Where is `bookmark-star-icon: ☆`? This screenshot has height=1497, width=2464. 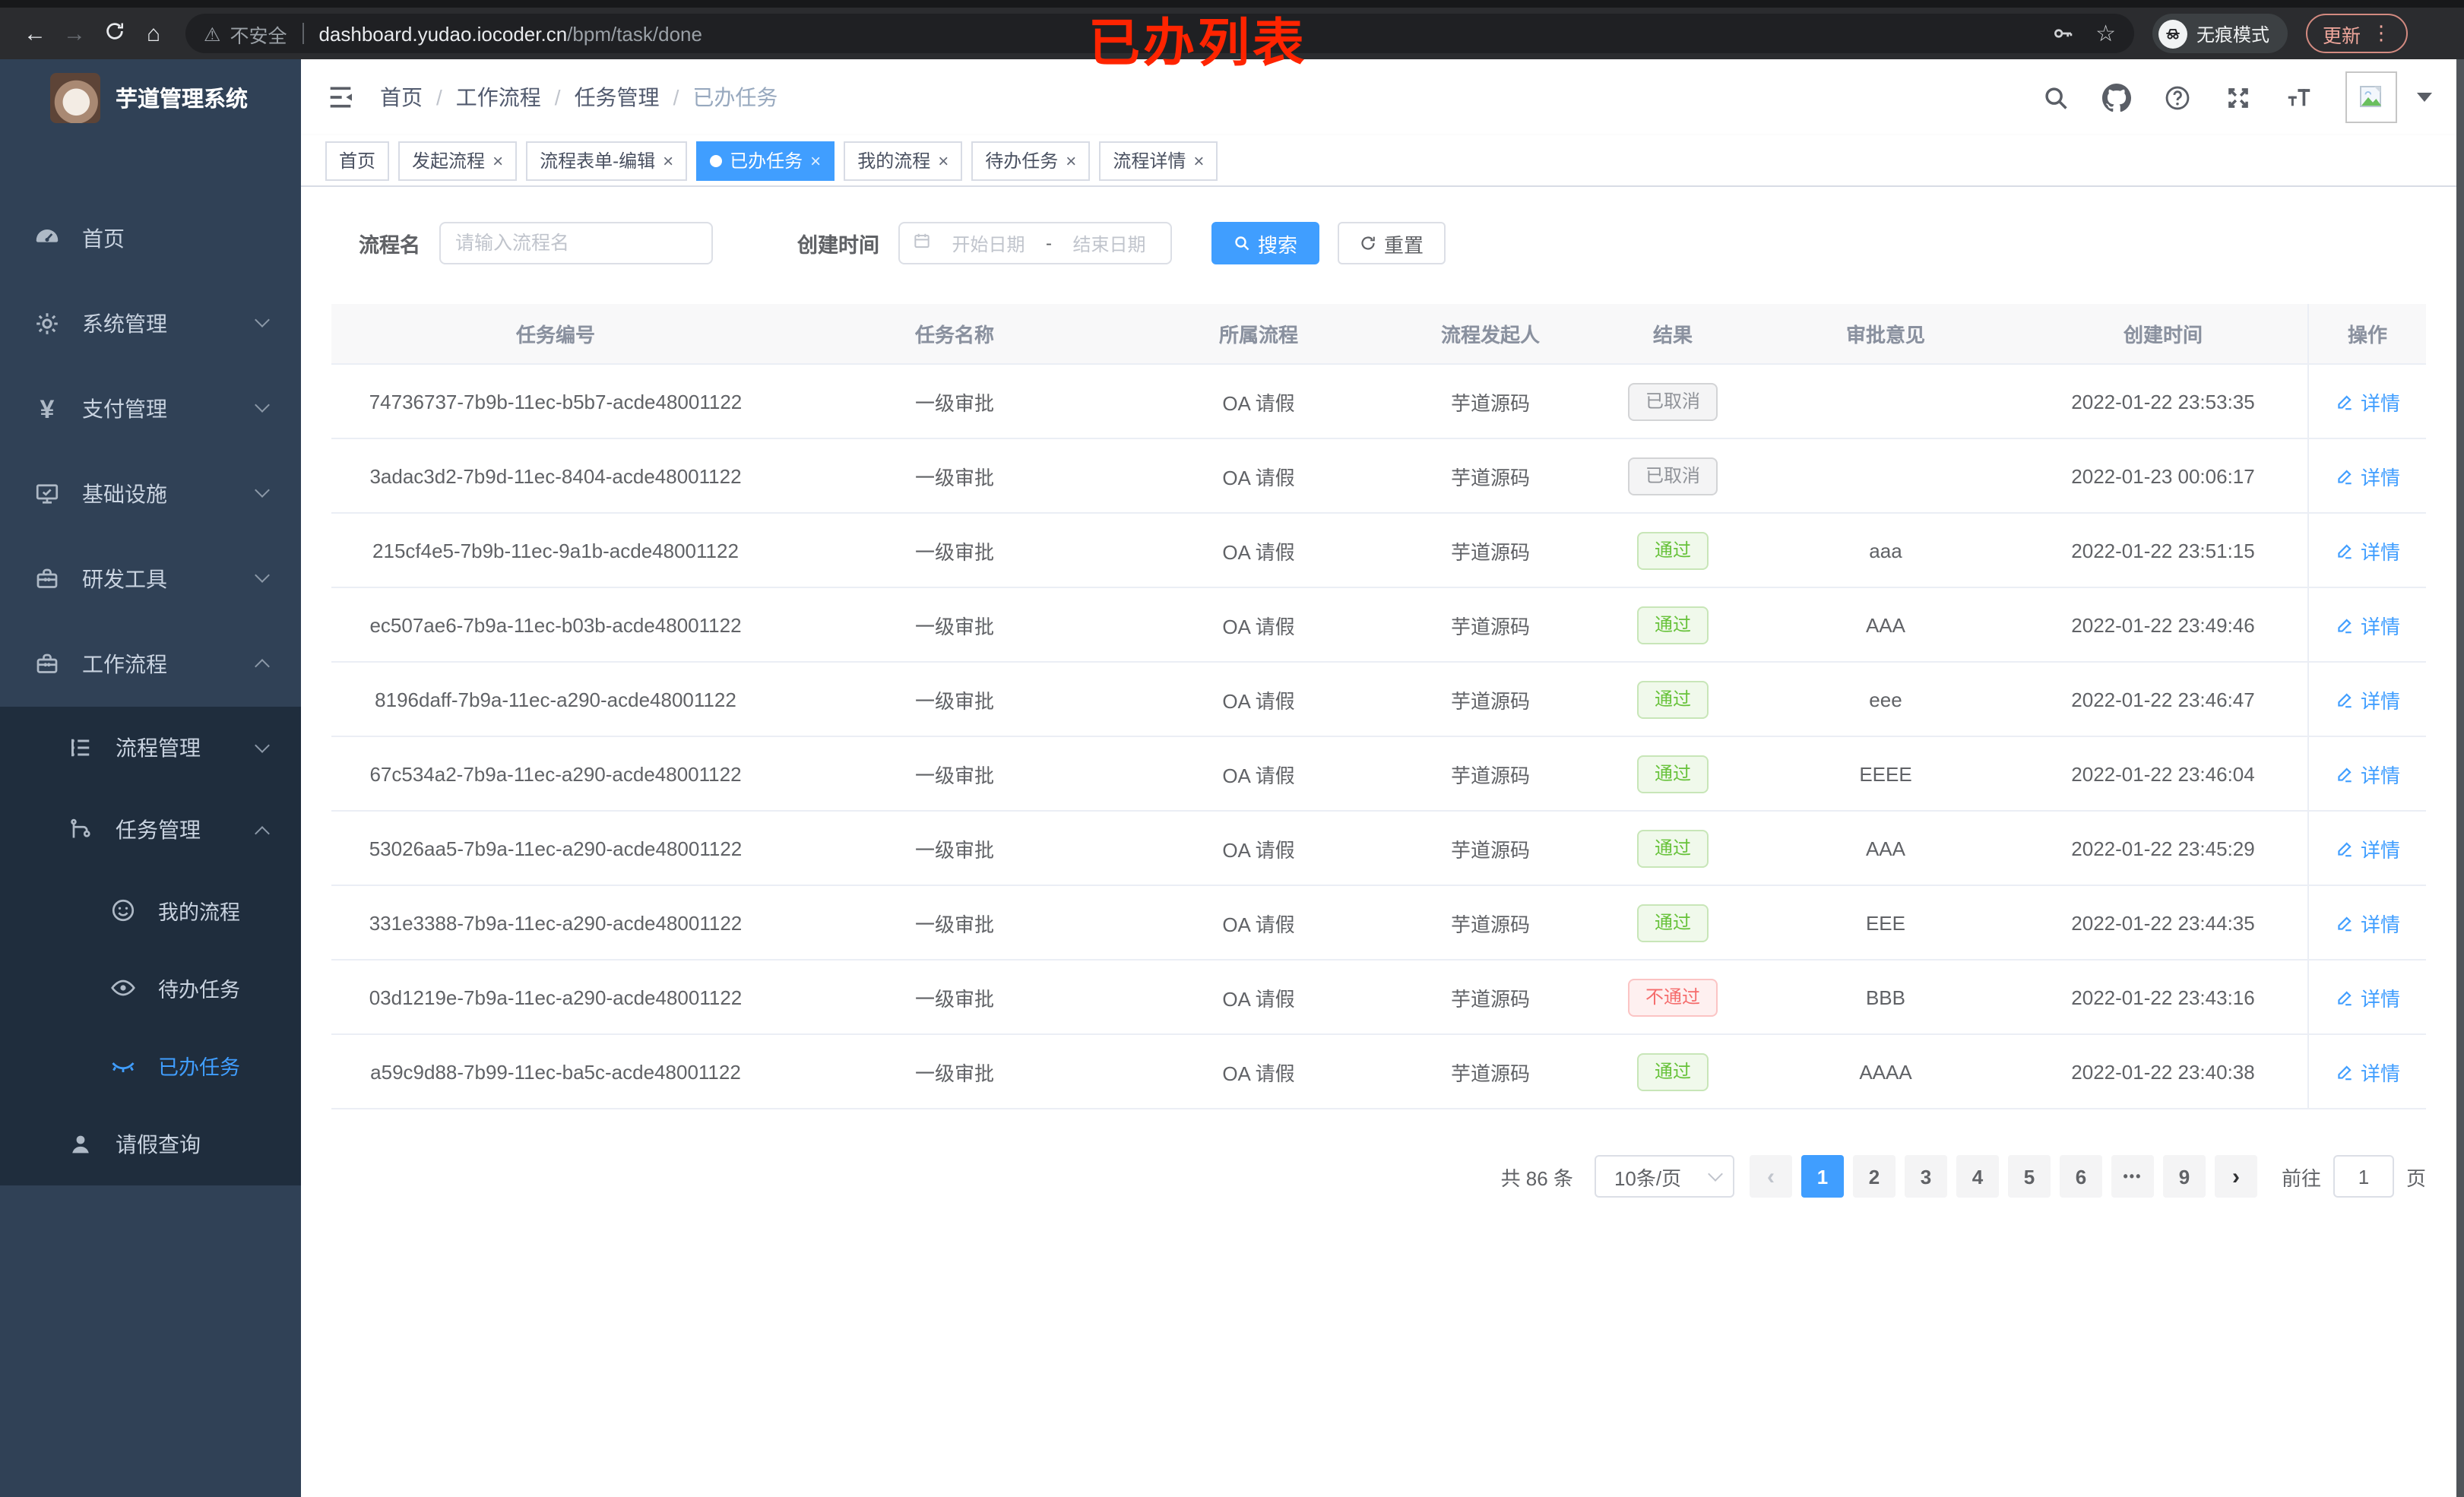
bookmark-star-icon: ☆ is located at coordinates (2105, 33).